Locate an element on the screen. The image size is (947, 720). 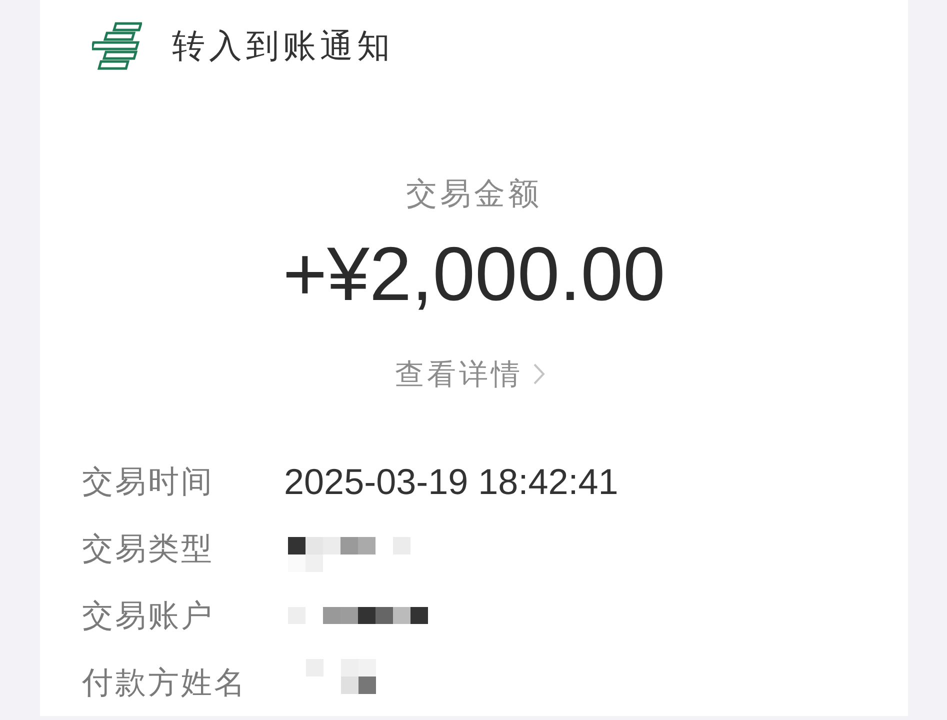
logo-icon is located at coordinates (117, 46).